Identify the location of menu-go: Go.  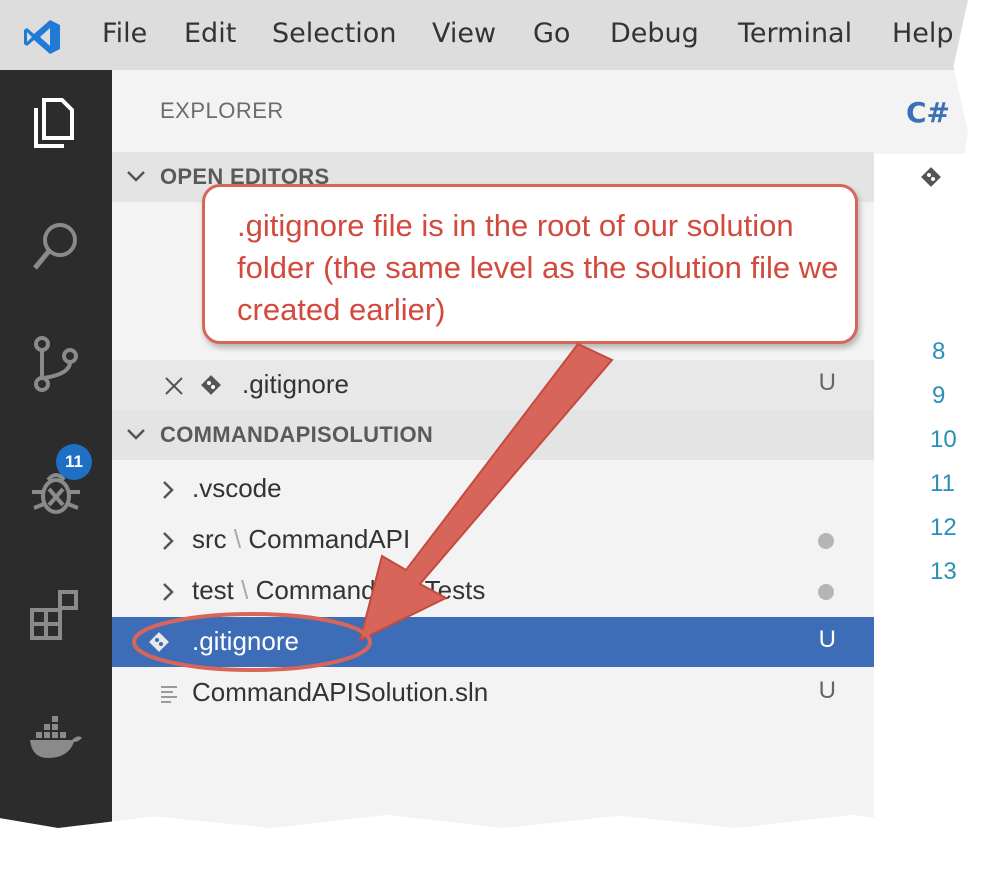
(551, 33).